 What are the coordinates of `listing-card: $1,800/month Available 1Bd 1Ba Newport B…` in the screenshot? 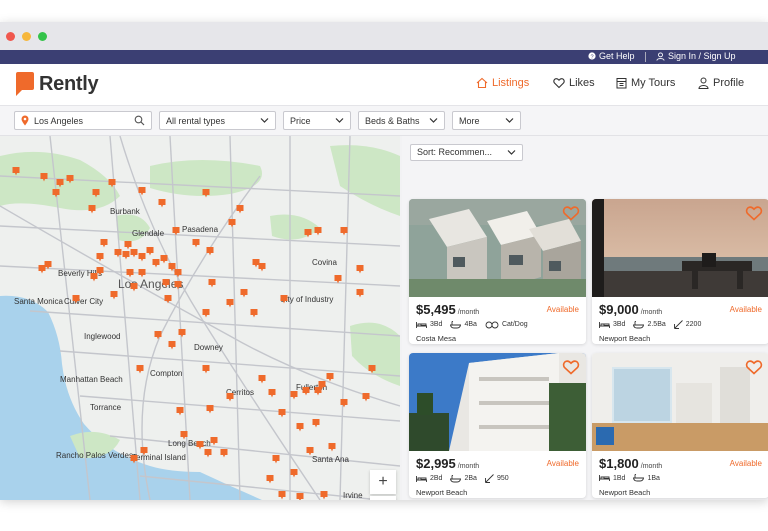 It's located at (680, 425).